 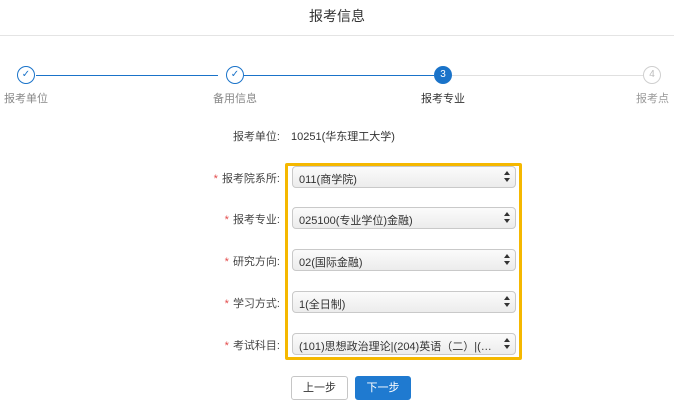 What do you see at coordinates (319, 388) in the screenshot?
I see `prev-step-button: 上一步` at bounding box center [319, 388].